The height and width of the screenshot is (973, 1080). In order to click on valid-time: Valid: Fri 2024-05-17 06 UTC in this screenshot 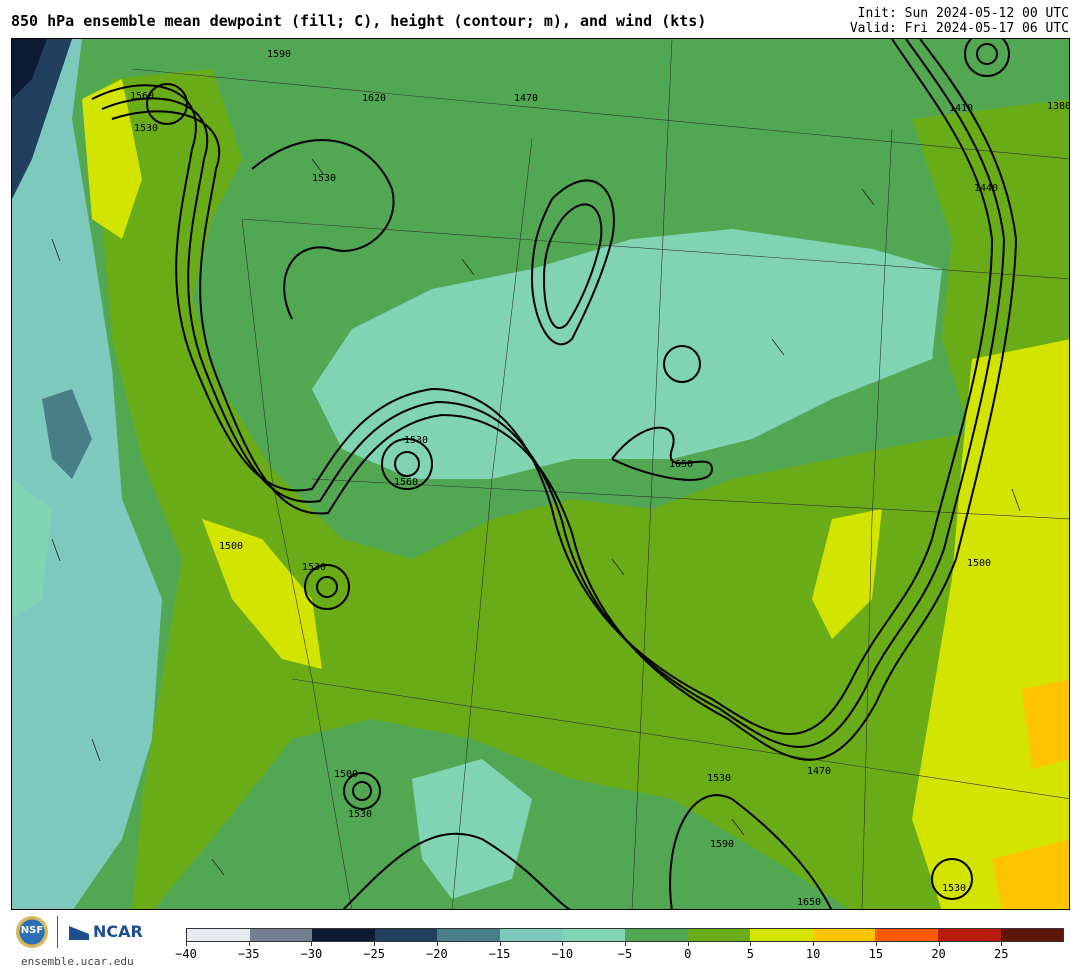, I will do `click(959, 28)`.